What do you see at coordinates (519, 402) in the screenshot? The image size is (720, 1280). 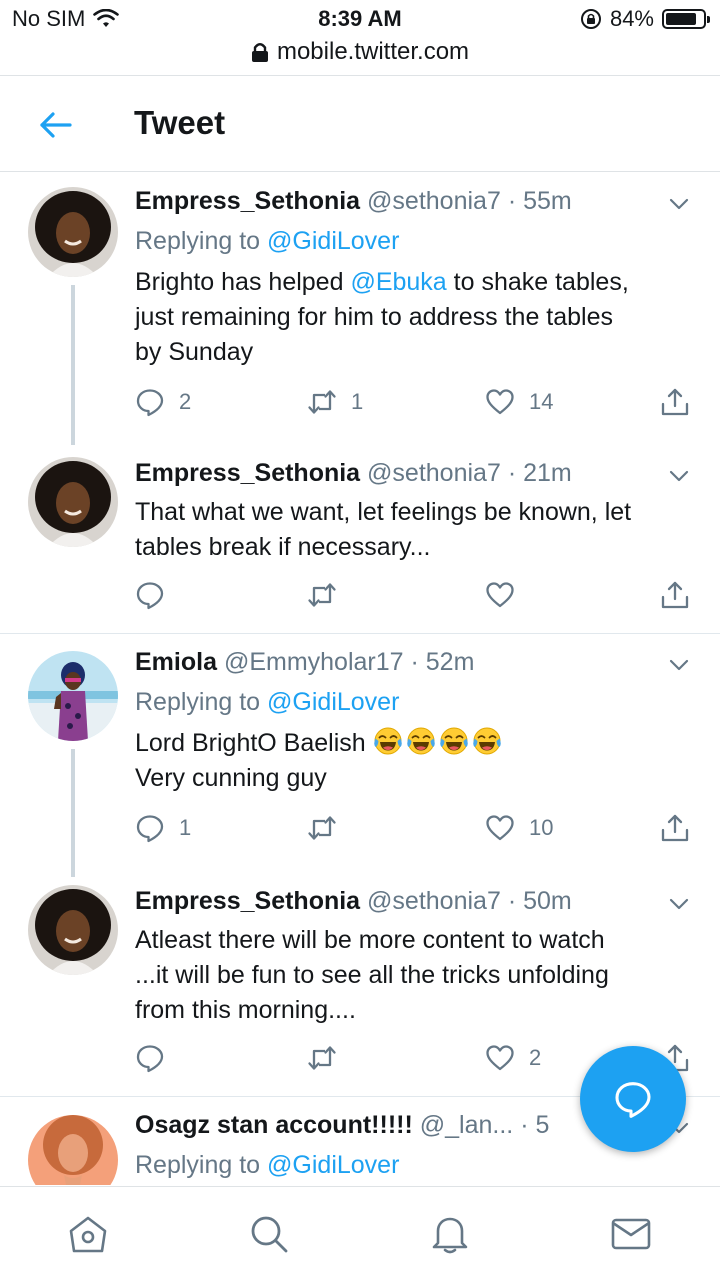 I see `like-button: 14` at bounding box center [519, 402].